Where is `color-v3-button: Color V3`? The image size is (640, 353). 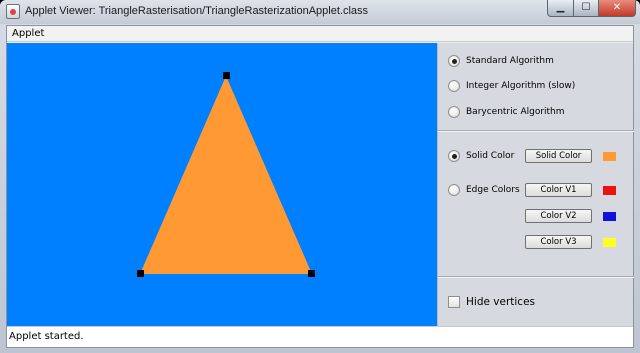 color-v3-button: Color V3 is located at coordinates (558, 242).